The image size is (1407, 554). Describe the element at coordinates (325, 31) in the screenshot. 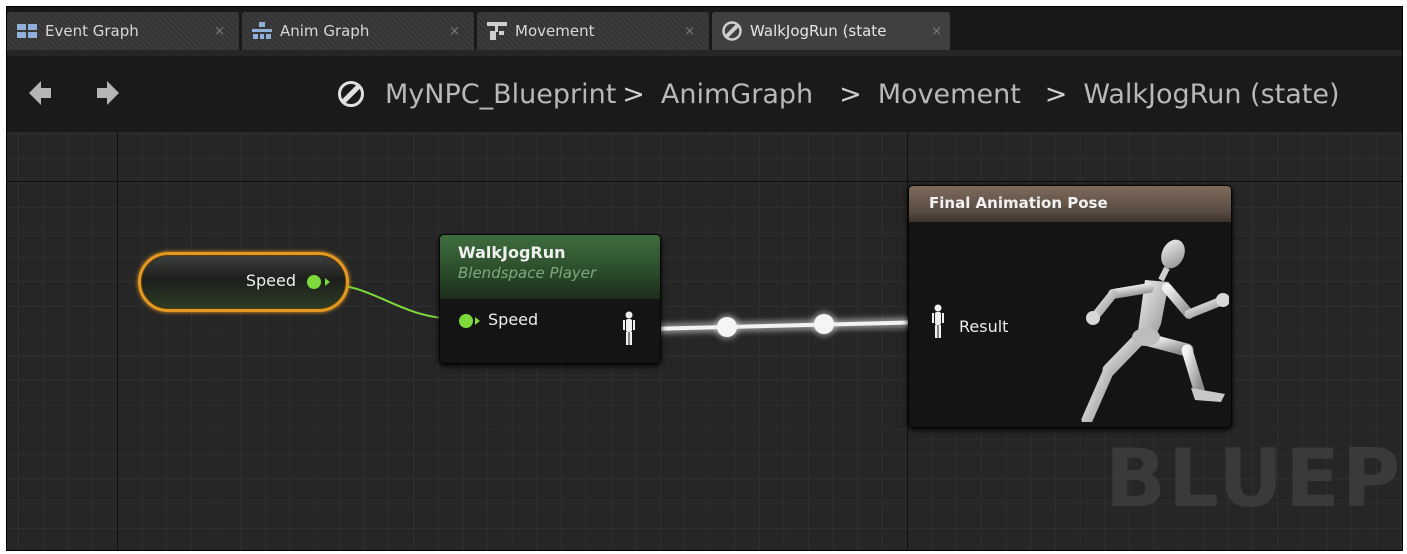

I see `tab-label: Anim Graph` at that location.